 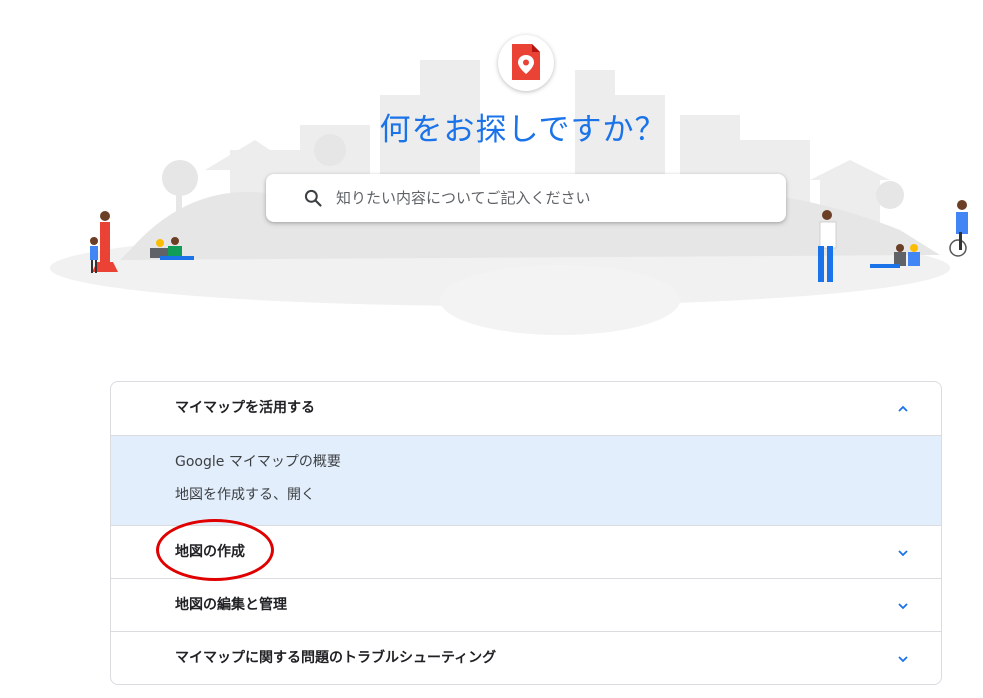 I want to click on section-header-troubleshooting: マイマップに関する問題のトラブルシューティング, so click(x=526, y=657).